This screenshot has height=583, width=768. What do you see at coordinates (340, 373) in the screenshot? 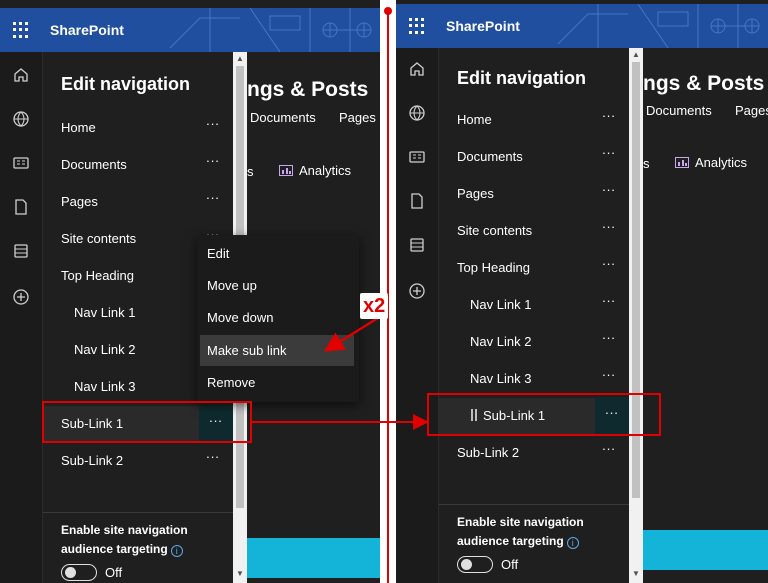
I see `annotation-arrows` at bounding box center [340, 373].